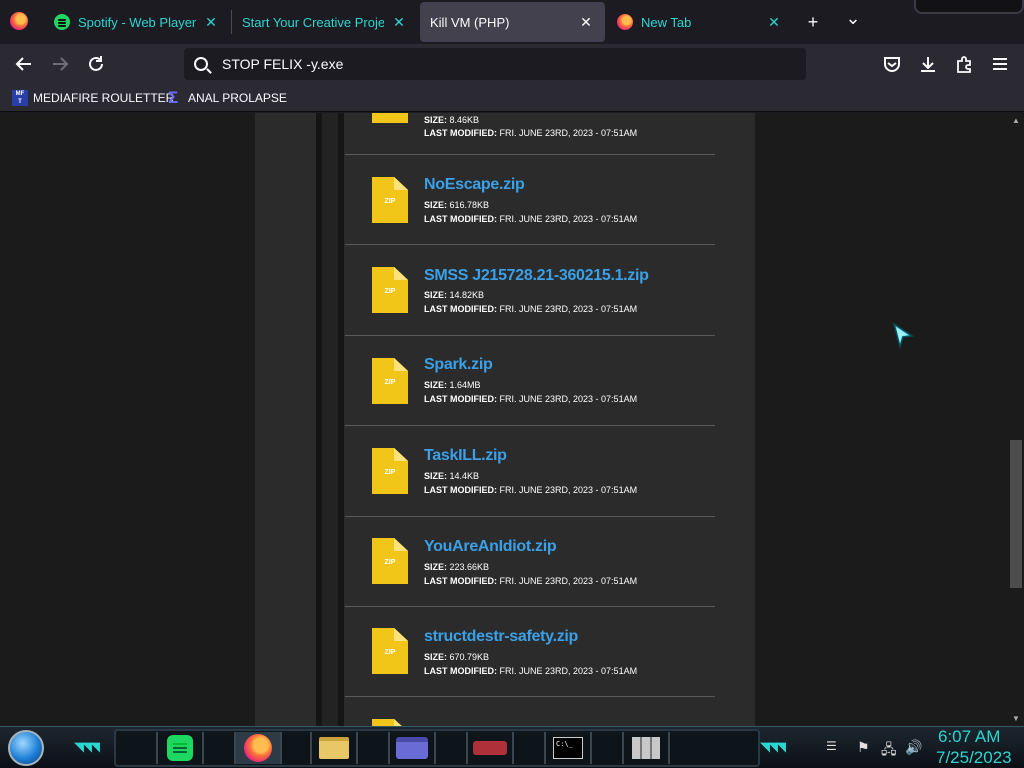 The image size is (1024, 768). I want to click on tab-label: Spotify - Web Player: M, so click(137, 22).